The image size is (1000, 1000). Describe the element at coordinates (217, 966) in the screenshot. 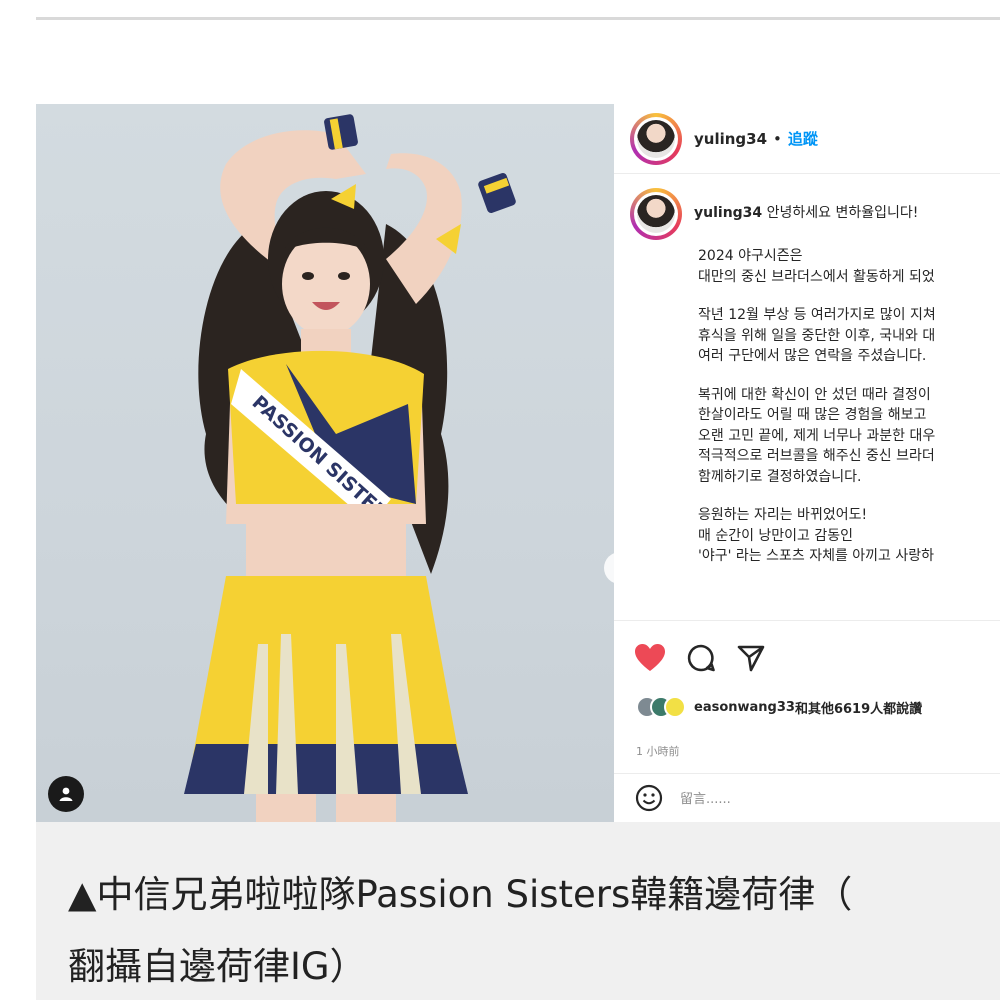

I see `caption-line-2: 翻攝自邊荷律IG）` at that location.